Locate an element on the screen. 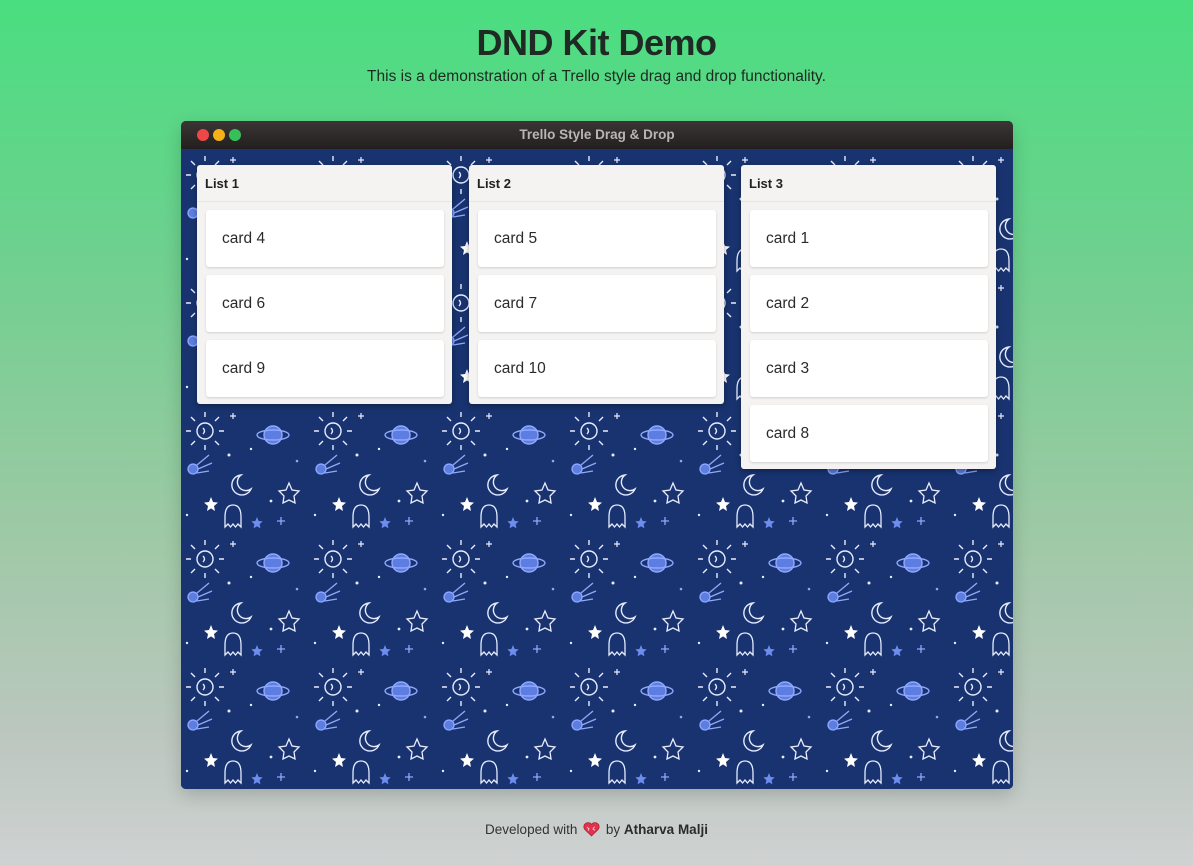 The image size is (1193, 866). card-item: card 8 is located at coordinates (869, 433).